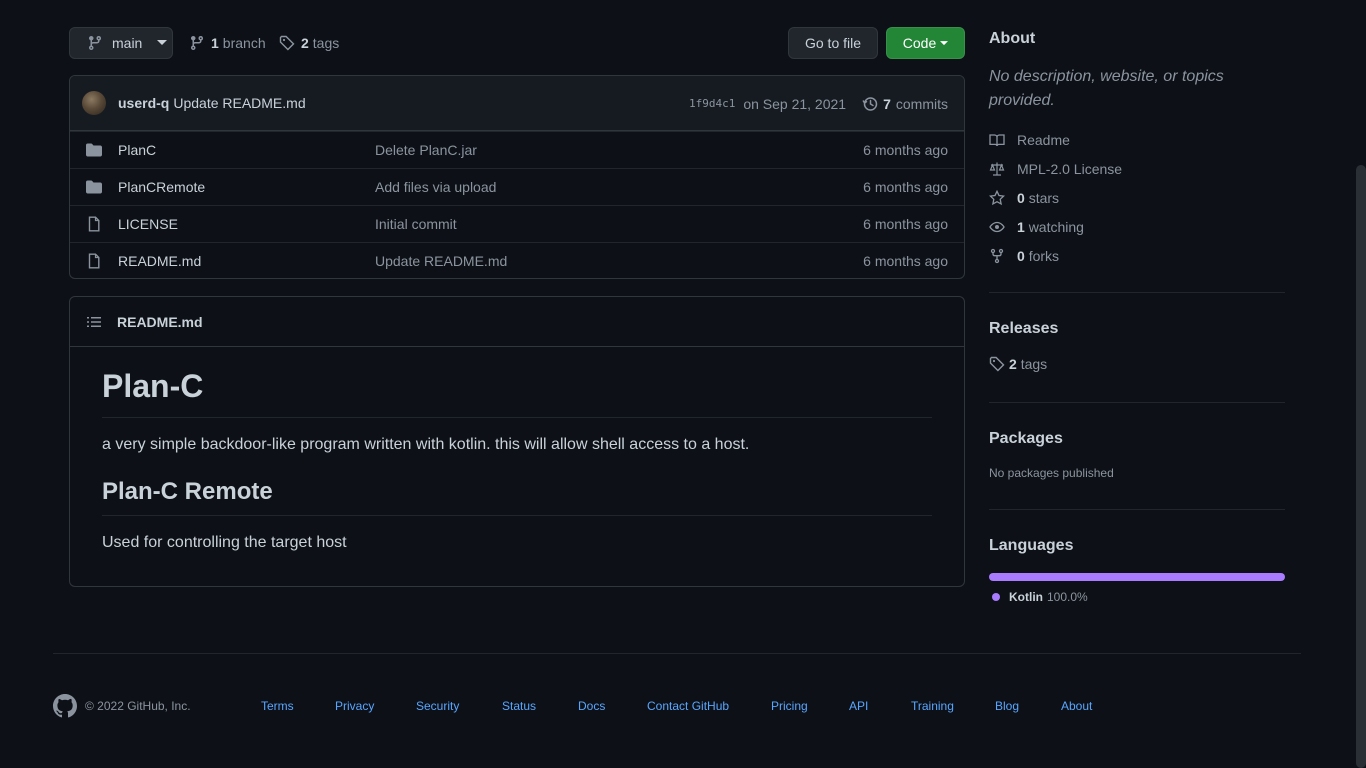 The height and width of the screenshot is (768, 1366). What do you see at coordinates (996, 597) in the screenshot?
I see `language-color-dot` at bounding box center [996, 597].